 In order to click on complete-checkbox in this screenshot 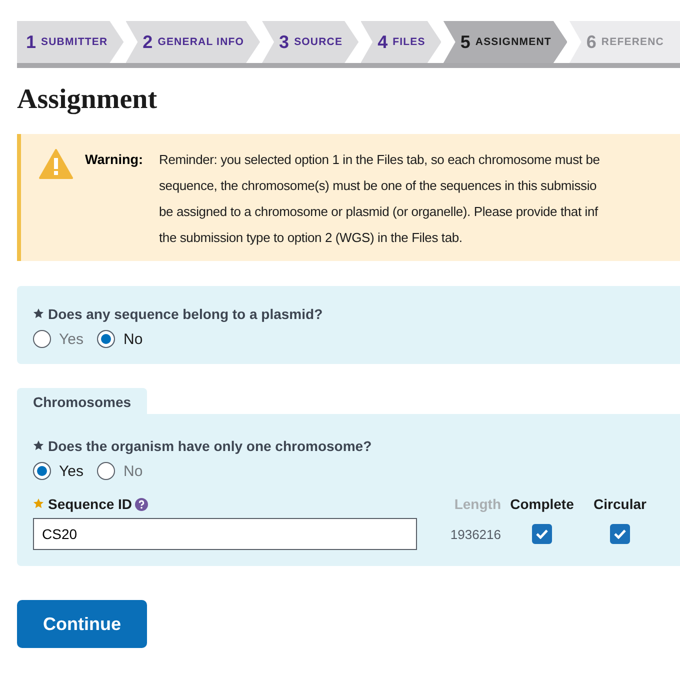, I will do `click(542, 534)`.